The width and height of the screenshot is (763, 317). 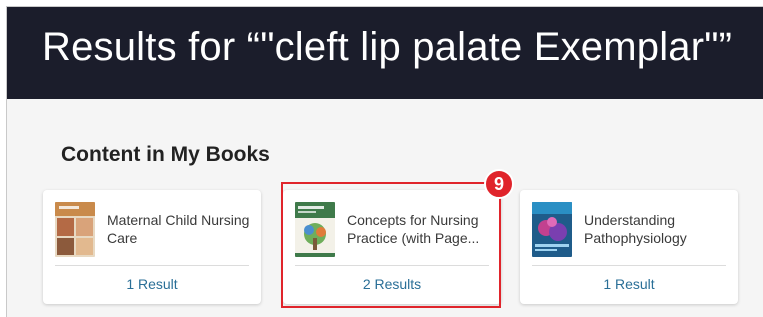 What do you see at coordinates (499, 184) in the screenshot?
I see `annotation-badge: 9` at bounding box center [499, 184].